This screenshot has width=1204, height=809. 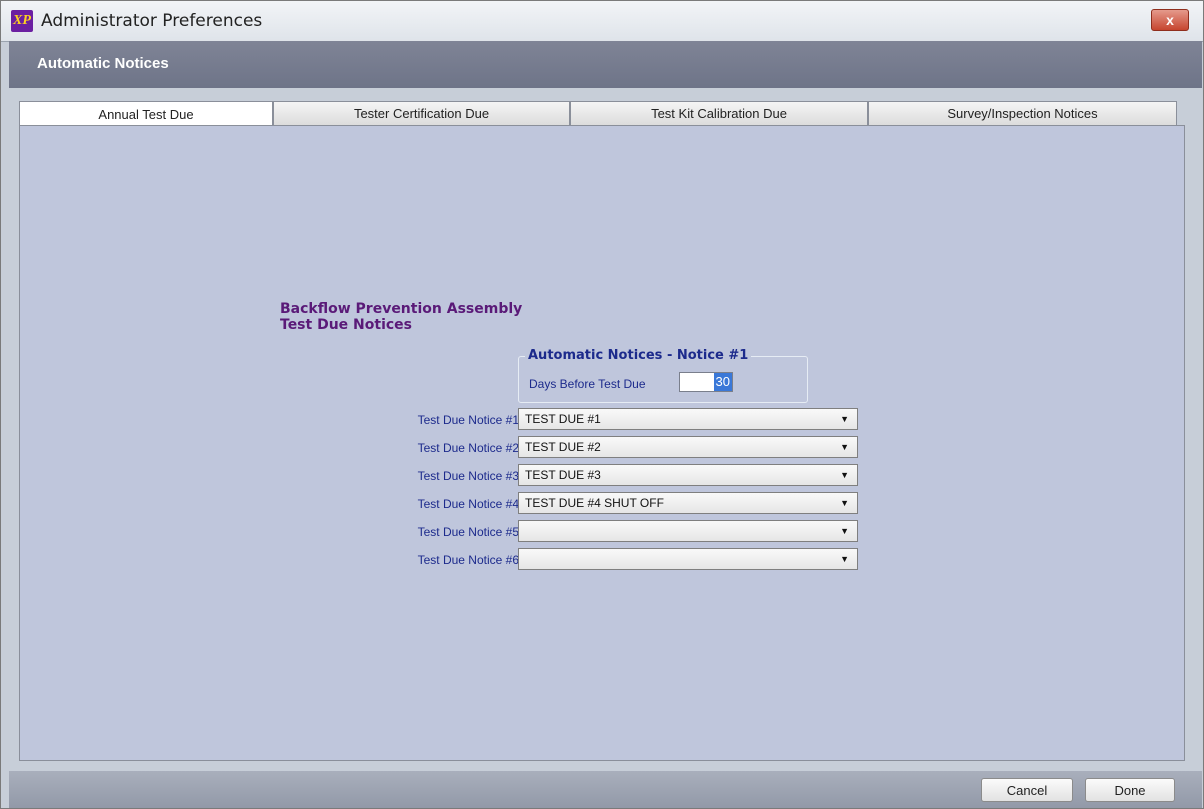 I want to click on notice-select-value-4: TEST DUE #4 SHUT OFF, so click(x=594, y=503).